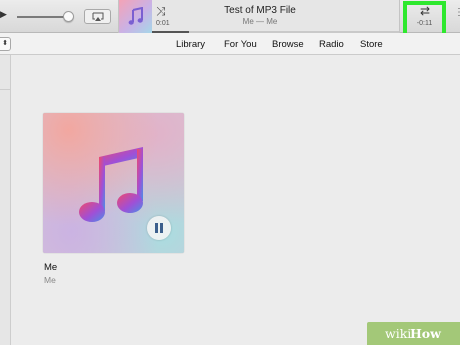 Image resolution: width=460 pixels, height=345 pixels. I want to click on airplay-icon, so click(98, 16).